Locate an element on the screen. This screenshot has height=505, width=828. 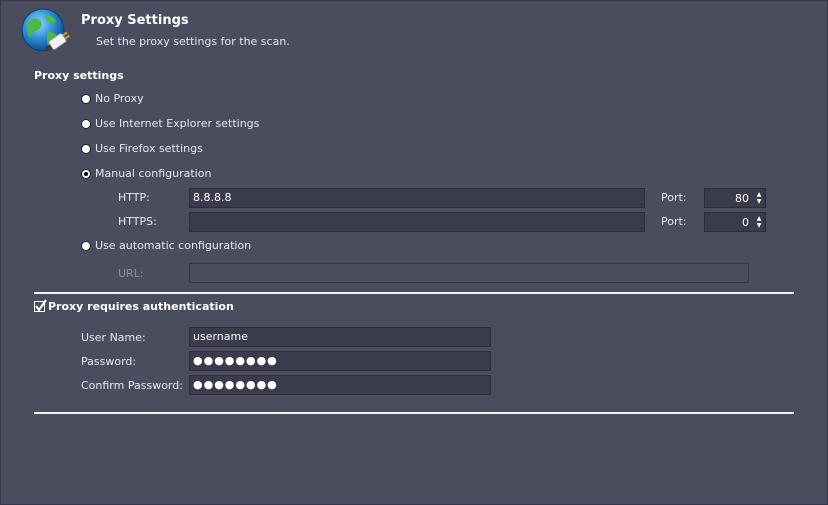
https-label: HTTPS: is located at coordinates (137, 221).